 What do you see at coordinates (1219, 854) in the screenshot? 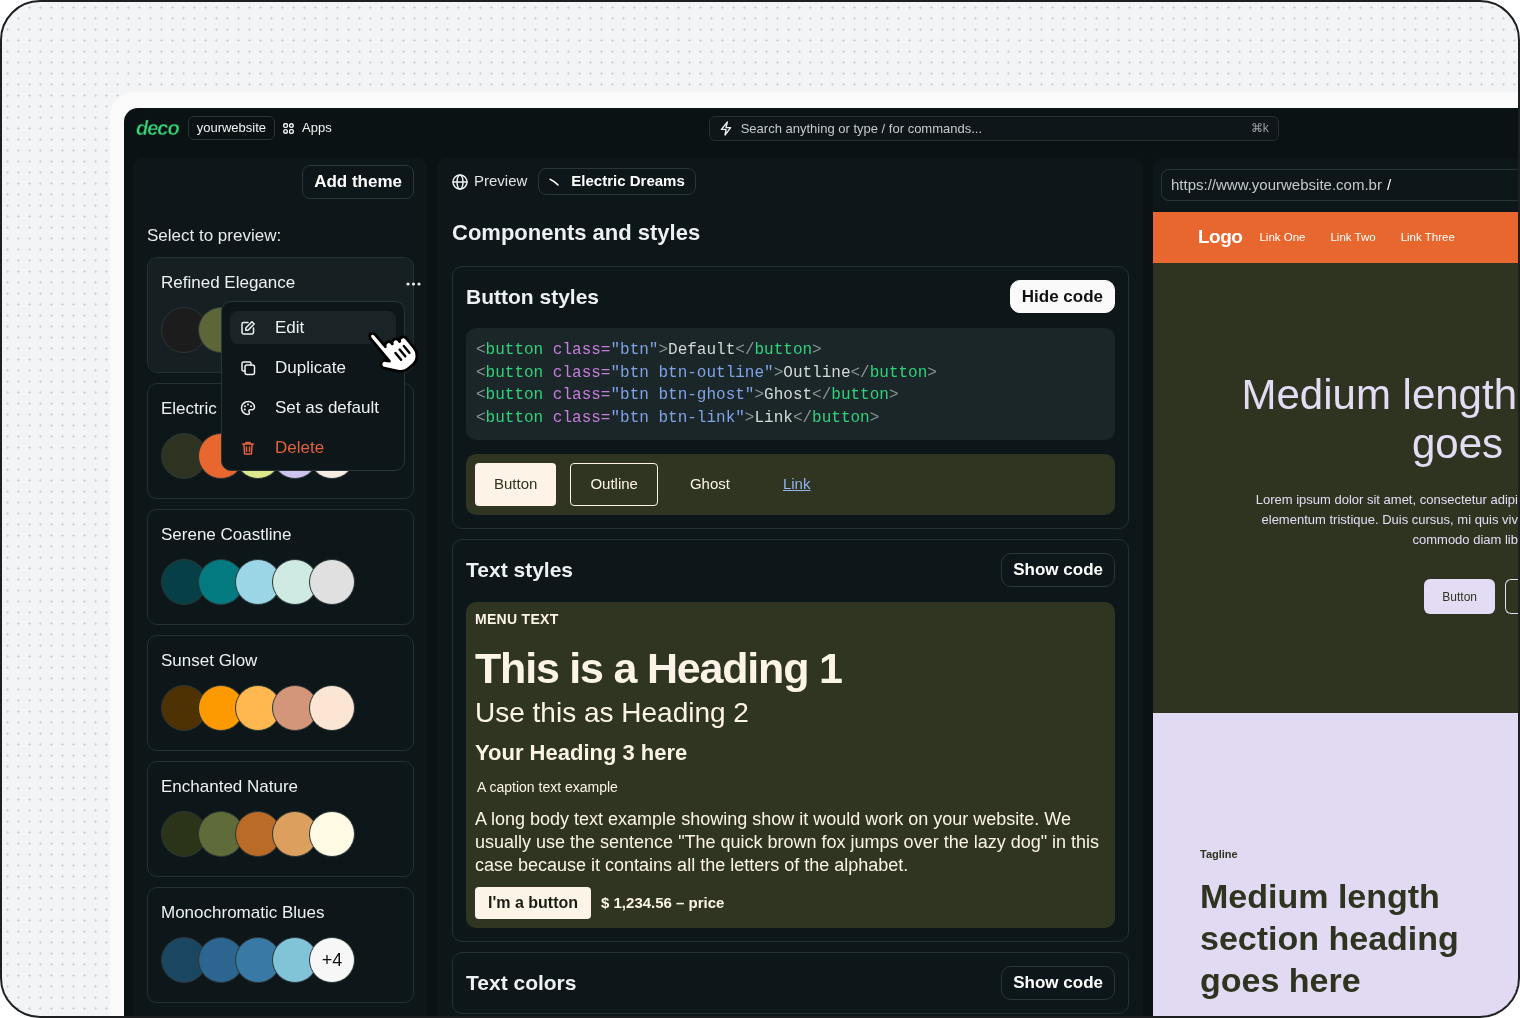
I see `tagline-text: Tagline` at bounding box center [1219, 854].